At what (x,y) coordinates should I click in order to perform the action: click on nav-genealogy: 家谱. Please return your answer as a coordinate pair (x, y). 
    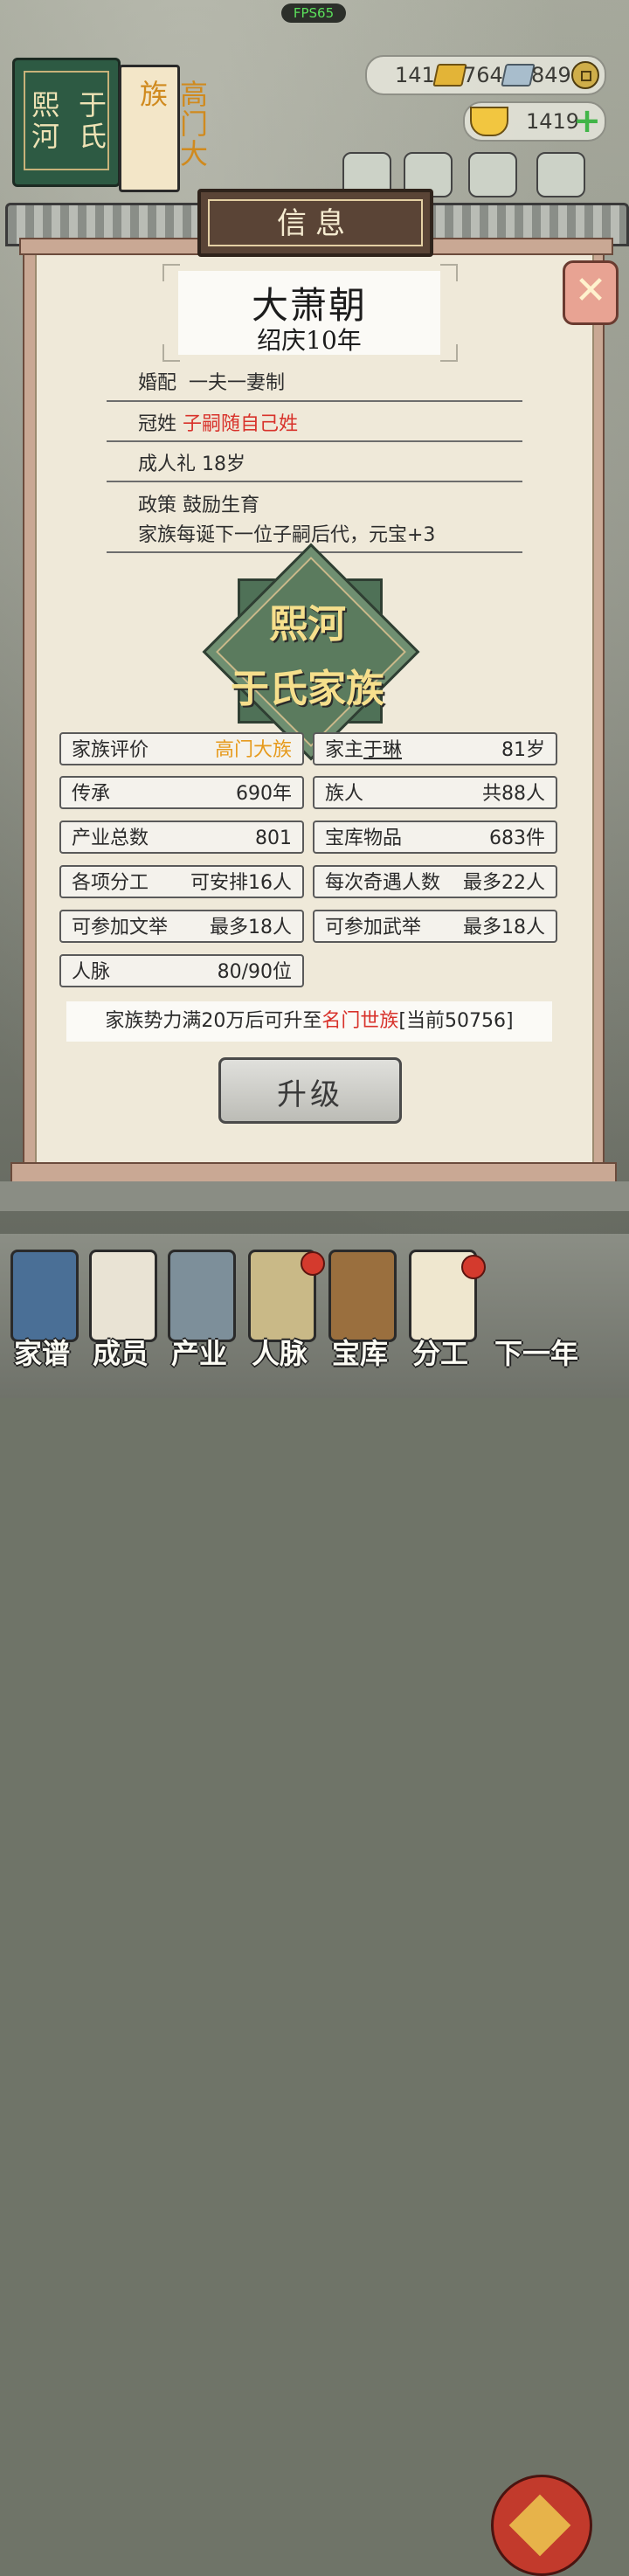
    Looking at the image, I should click on (42, 1316).